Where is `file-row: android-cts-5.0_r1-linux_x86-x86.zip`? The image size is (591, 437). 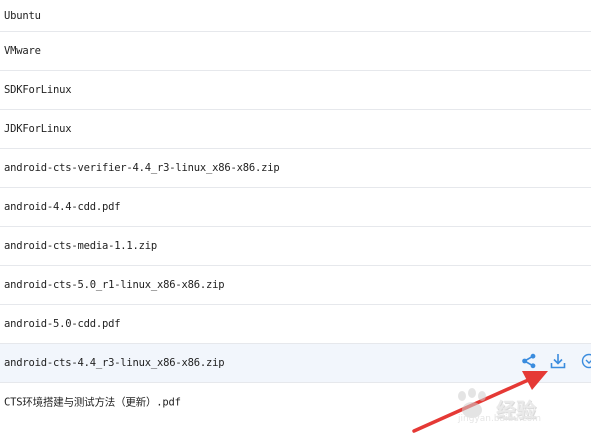 file-row: android-cts-5.0_r1-linux_x86-x86.zip is located at coordinates (295, 285).